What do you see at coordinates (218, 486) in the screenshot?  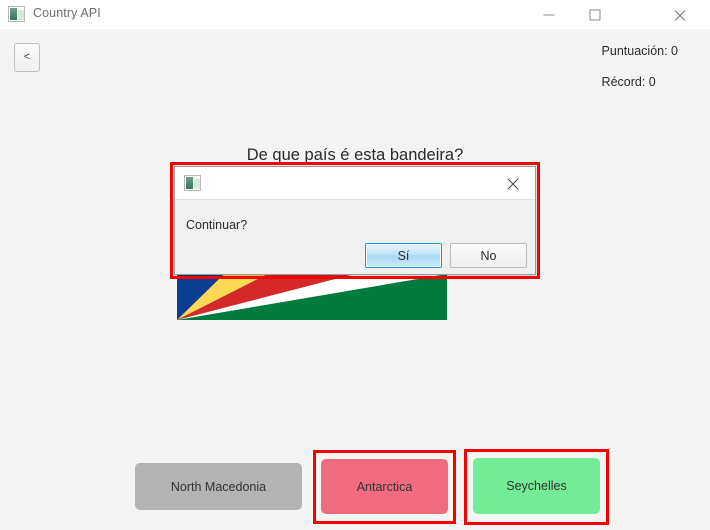 I see `answer-option-north-macedonia: North Macedonia` at bounding box center [218, 486].